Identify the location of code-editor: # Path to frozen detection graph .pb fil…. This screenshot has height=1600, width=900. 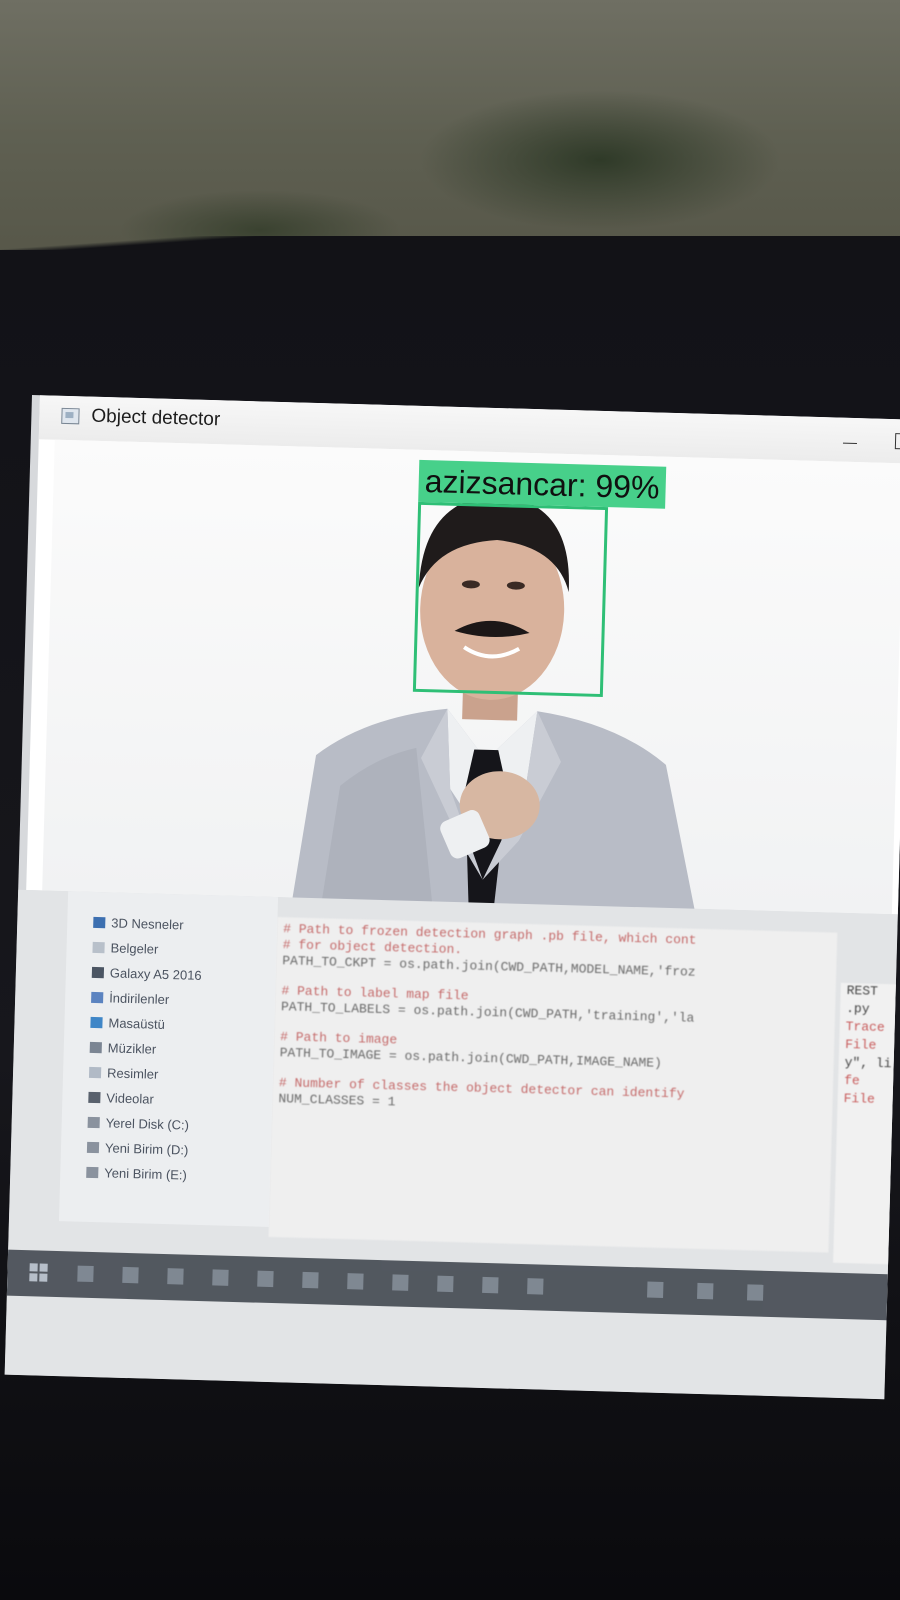
(553, 1085).